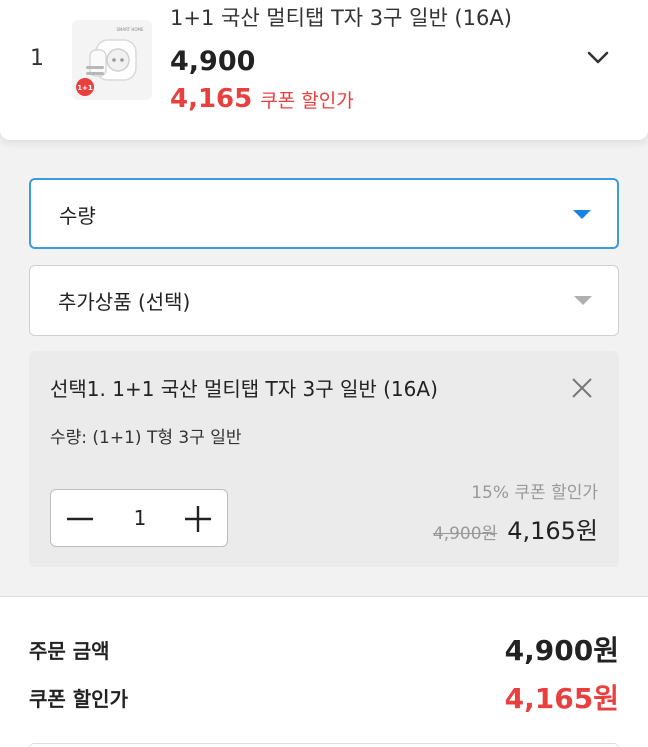 The height and width of the screenshot is (747, 648). Describe the element at coordinates (561, 650) in the screenshot. I see `order-amount-value: 4,900원` at that location.